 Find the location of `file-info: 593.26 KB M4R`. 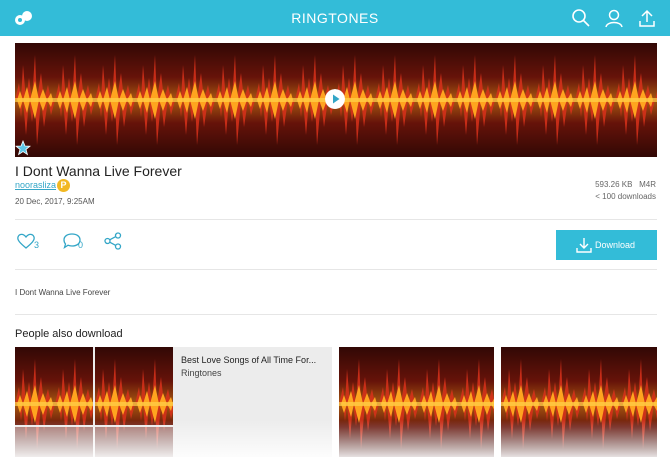

file-info: 593.26 KB M4R is located at coordinates (556, 184).